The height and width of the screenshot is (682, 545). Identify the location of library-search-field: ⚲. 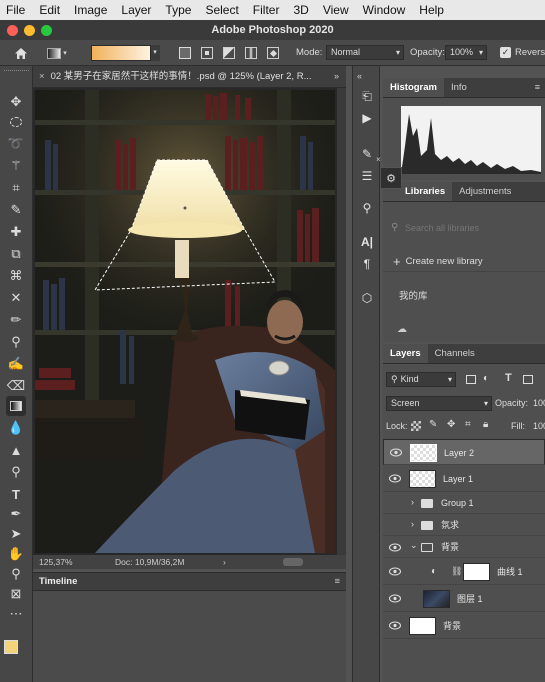
(464, 228).